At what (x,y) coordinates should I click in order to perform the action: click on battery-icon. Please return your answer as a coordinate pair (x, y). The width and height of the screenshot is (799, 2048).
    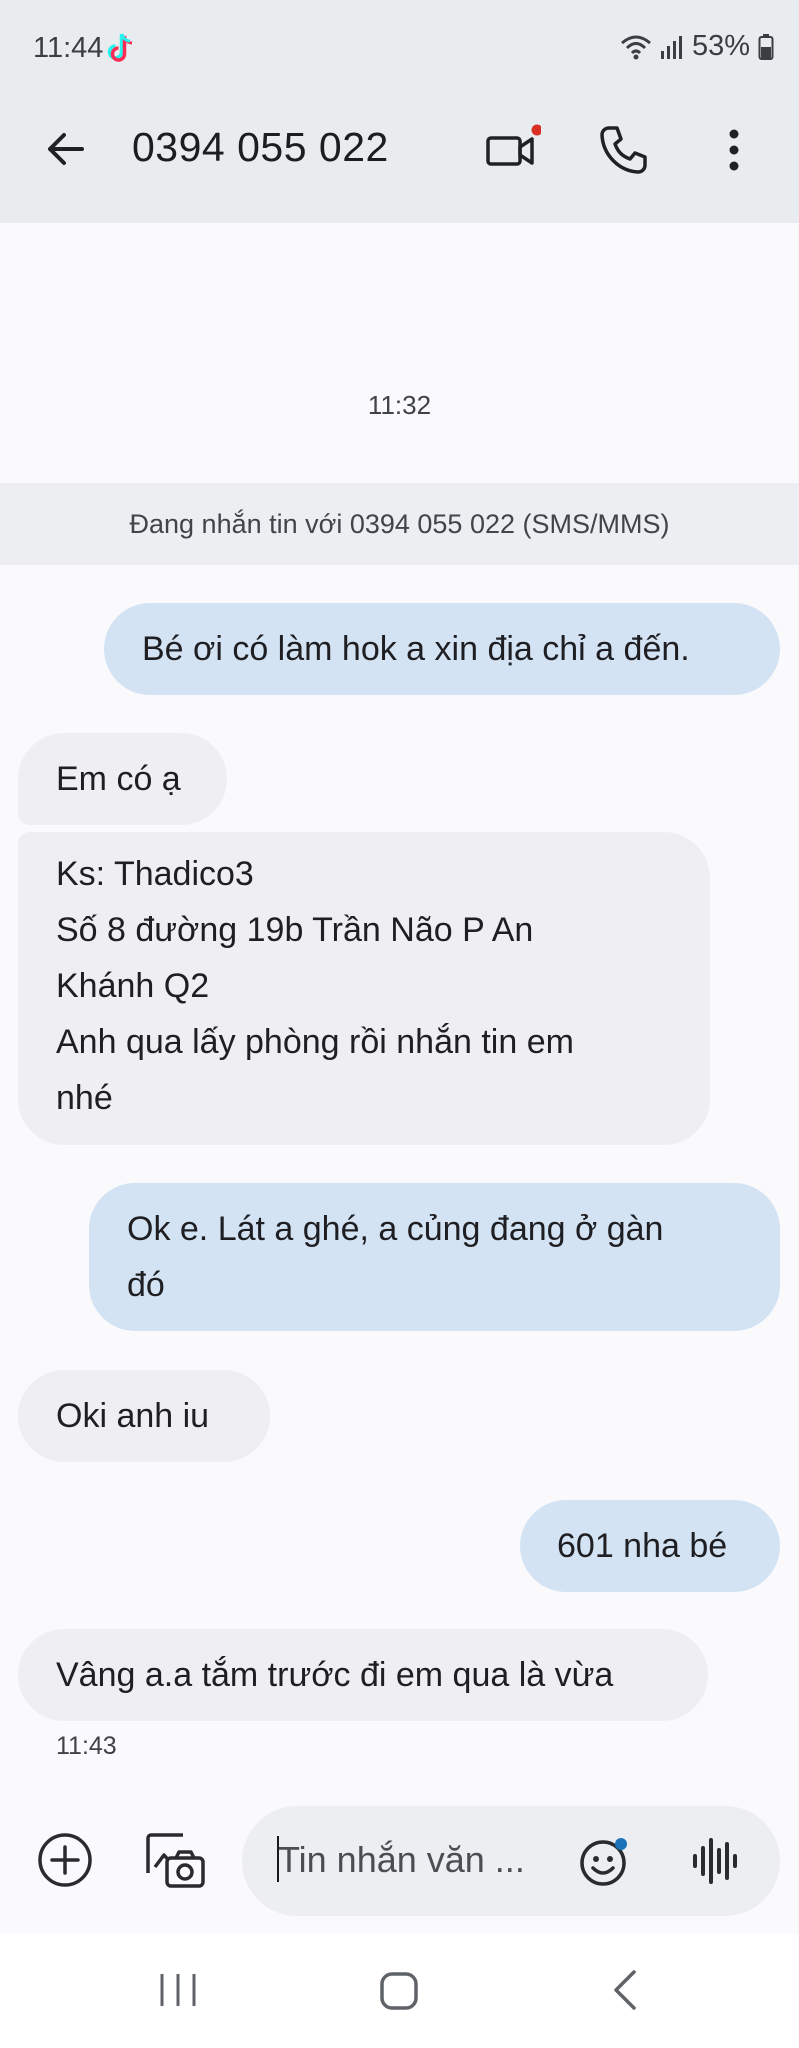
    Looking at the image, I should click on (766, 46).